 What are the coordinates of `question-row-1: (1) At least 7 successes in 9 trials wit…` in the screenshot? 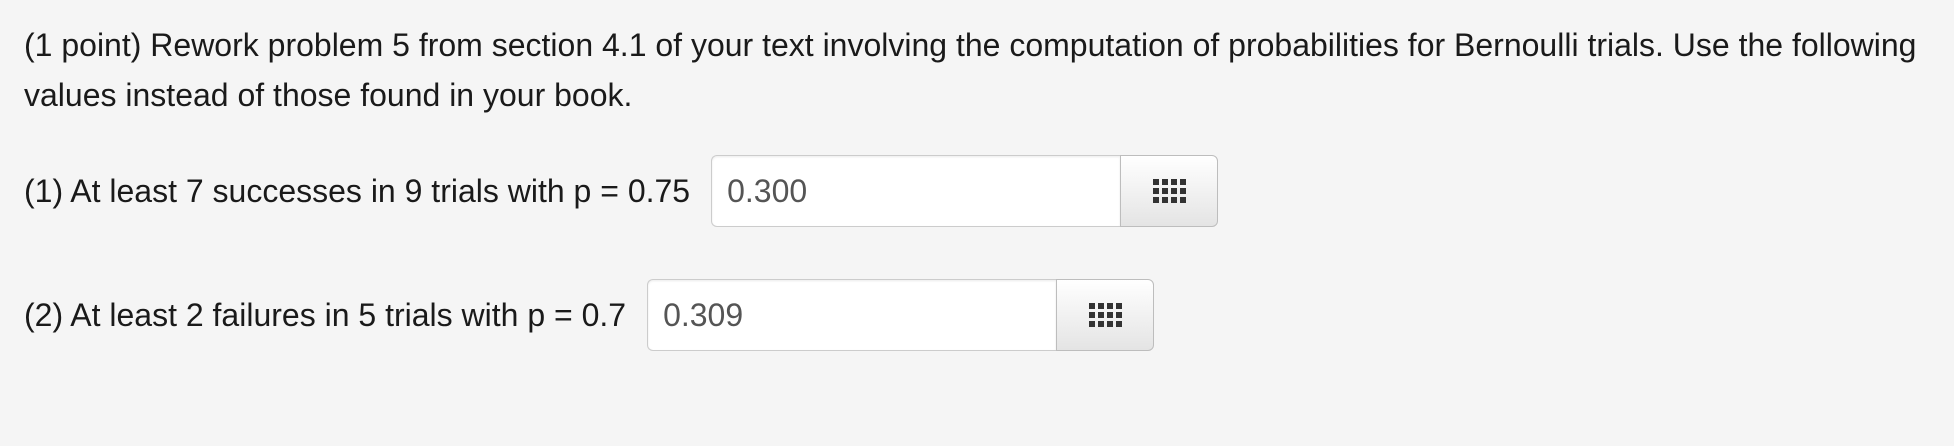 It's located at (621, 191).